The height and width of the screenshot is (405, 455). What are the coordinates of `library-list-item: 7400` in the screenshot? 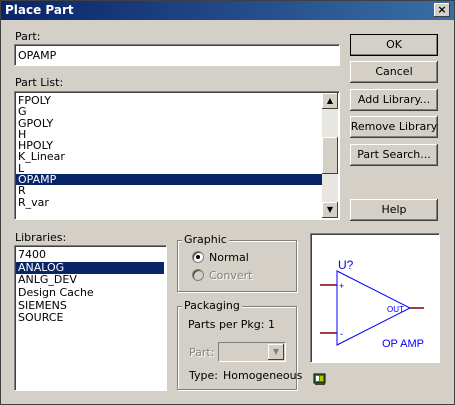 It's located at (90, 255).